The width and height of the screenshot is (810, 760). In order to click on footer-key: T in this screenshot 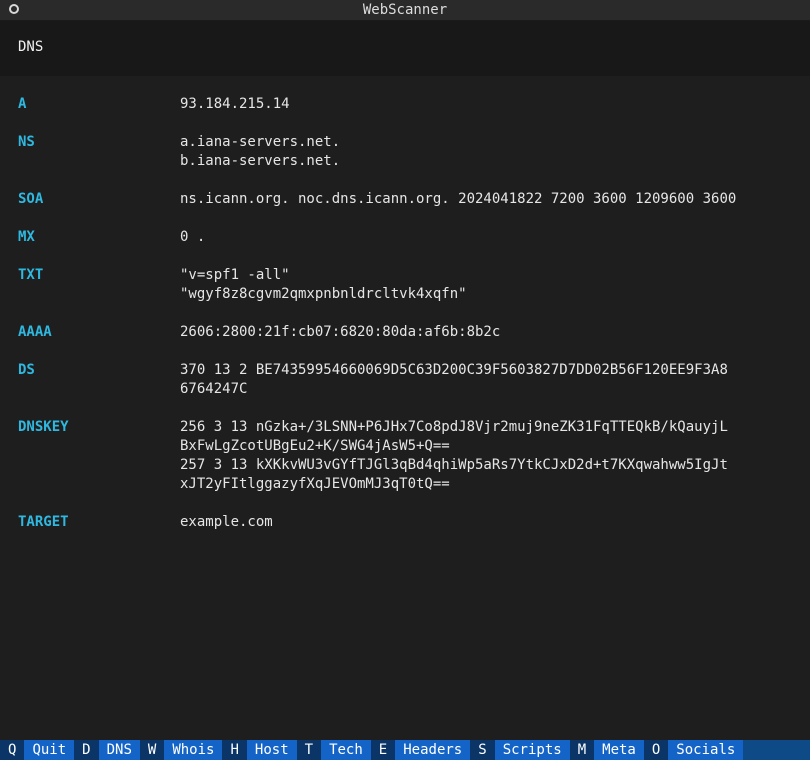, I will do `click(309, 750)`.